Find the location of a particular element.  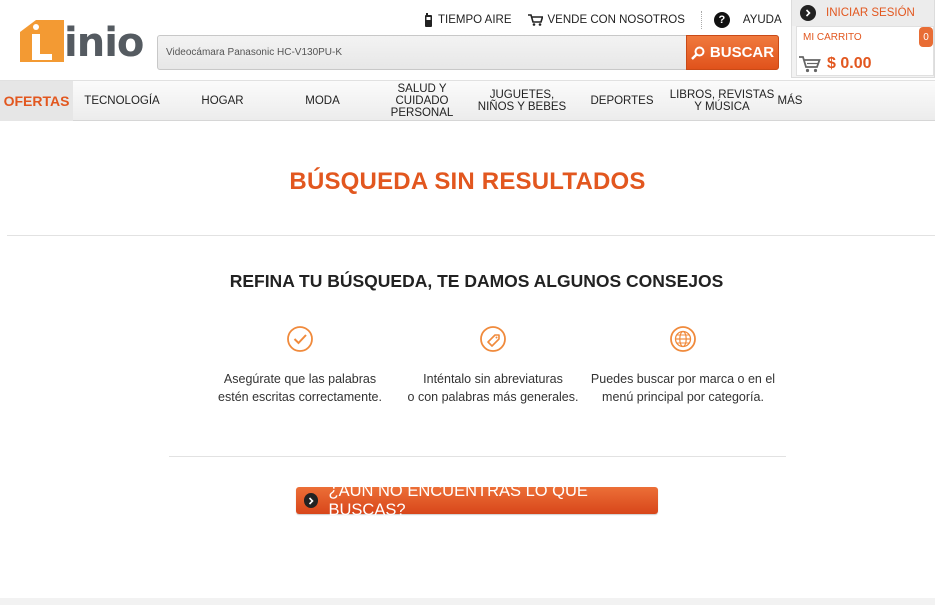

nav-item-juguetes: JUGUETES, NIÑOS Y BEBES is located at coordinates (522, 101).